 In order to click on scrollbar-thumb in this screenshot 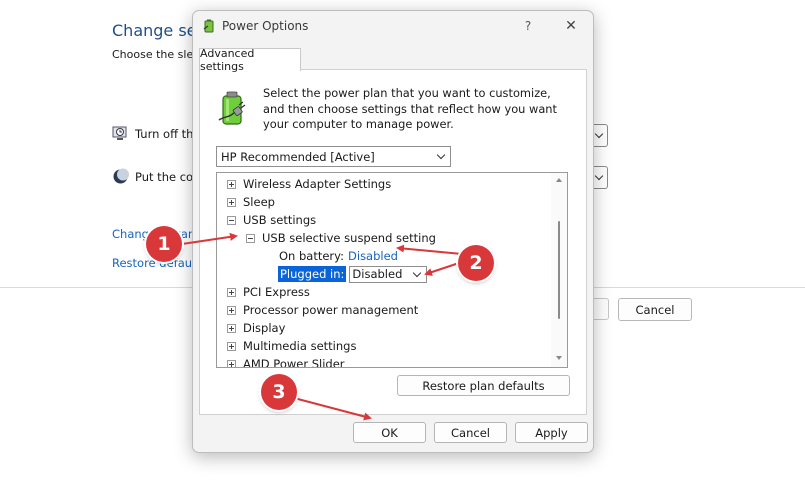, I will do `click(559, 270)`.